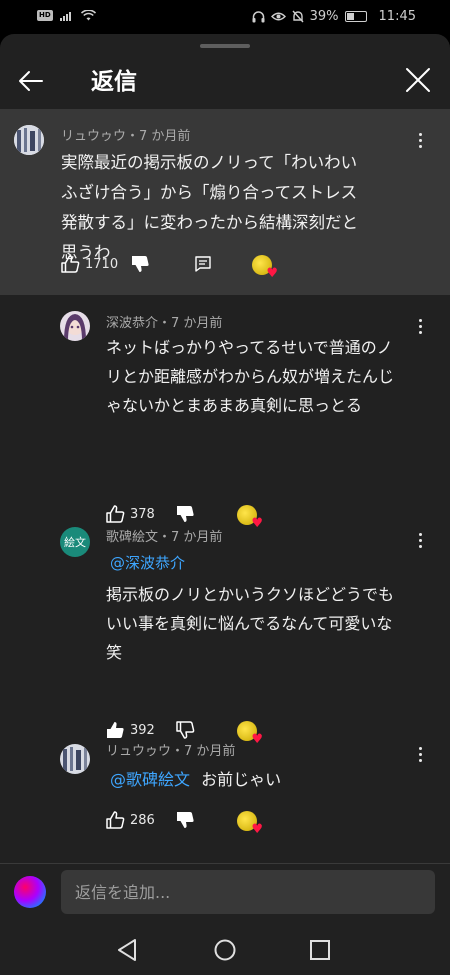  What do you see at coordinates (225, 46) in the screenshot?
I see `drag-handle` at bounding box center [225, 46].